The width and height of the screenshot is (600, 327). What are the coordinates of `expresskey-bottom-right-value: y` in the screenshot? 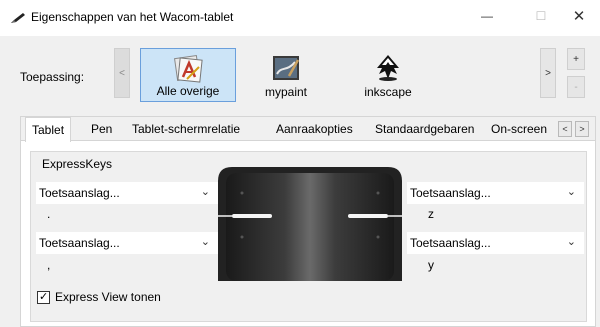 It's located at (431, 265).